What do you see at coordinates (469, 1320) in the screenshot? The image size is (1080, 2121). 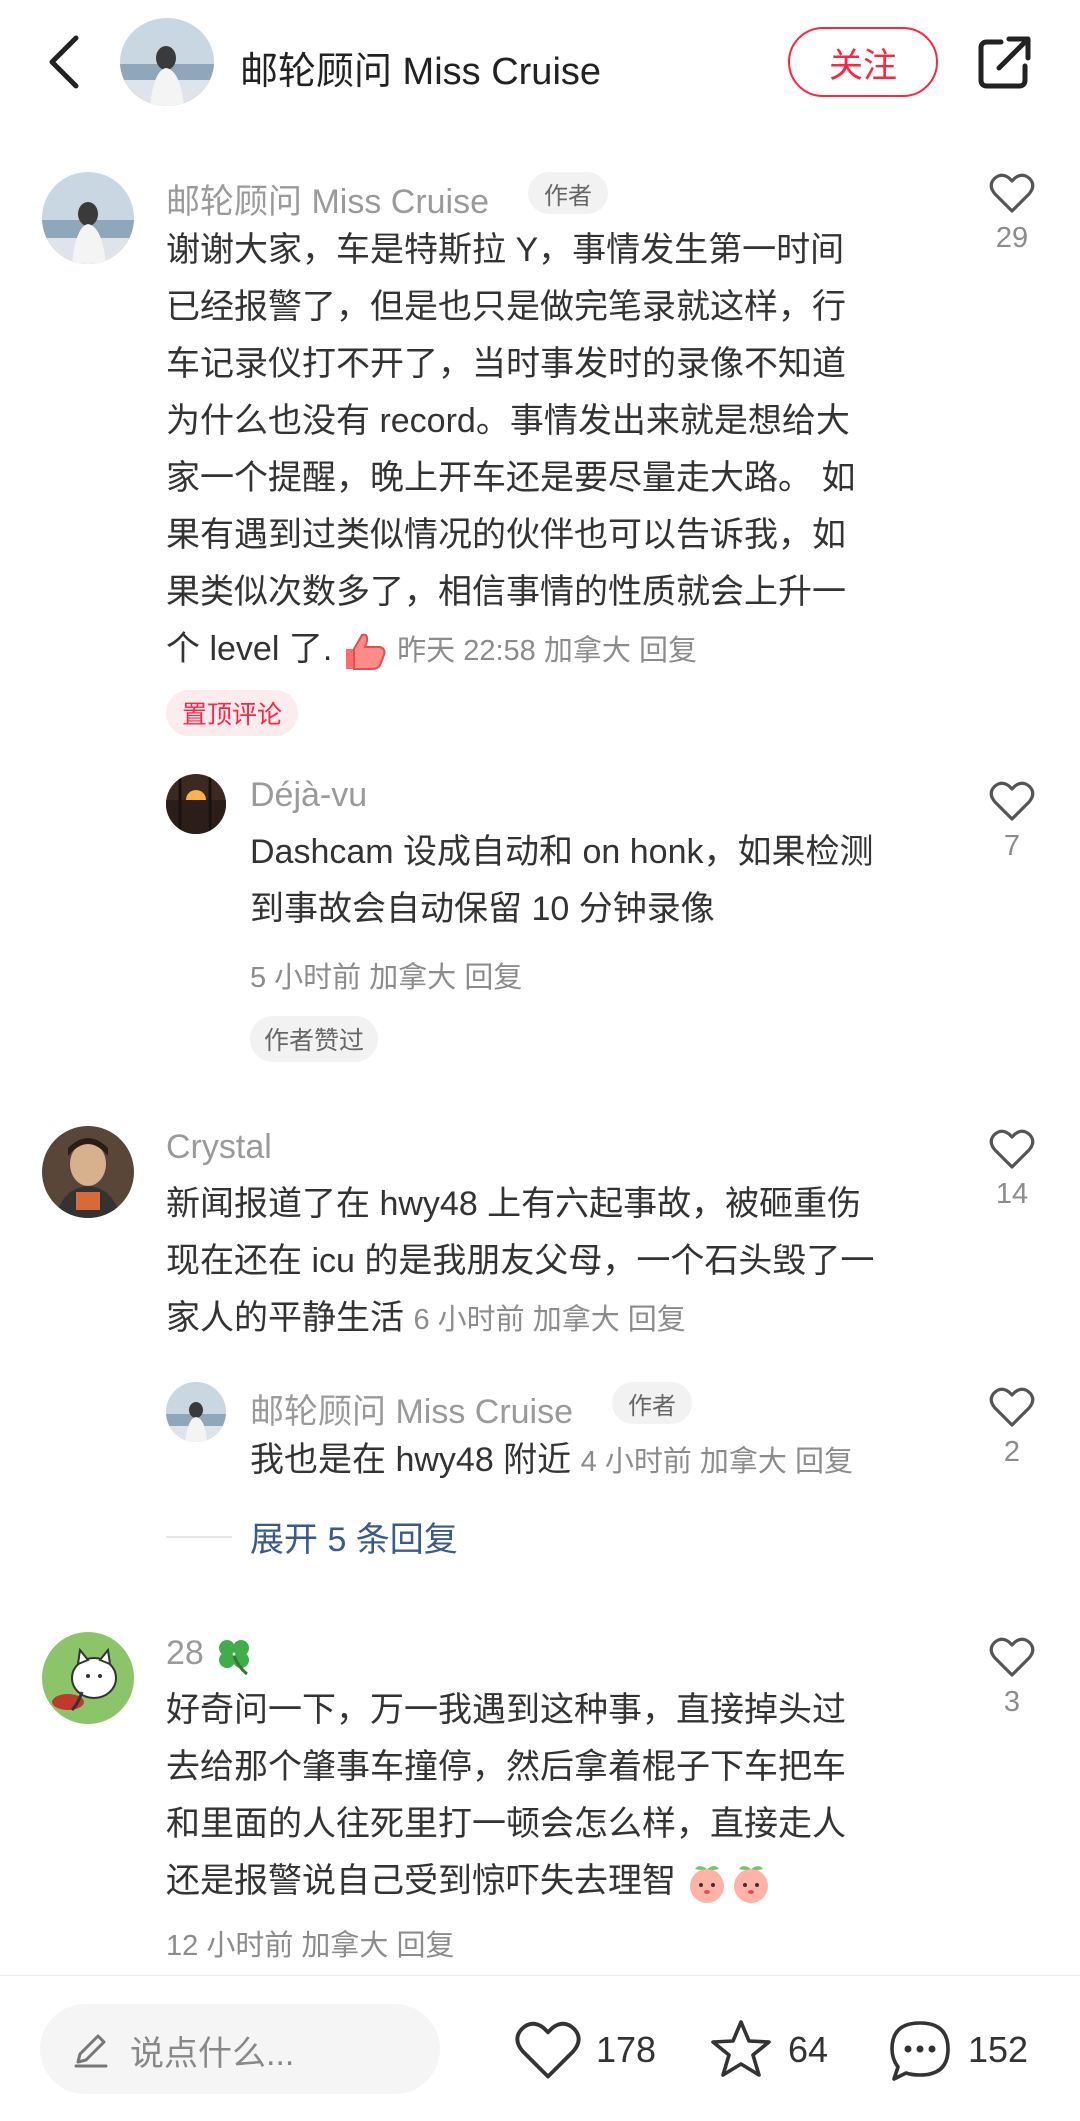 I see `comment-time: 6 小时前` at bounding box center [469, 1320].